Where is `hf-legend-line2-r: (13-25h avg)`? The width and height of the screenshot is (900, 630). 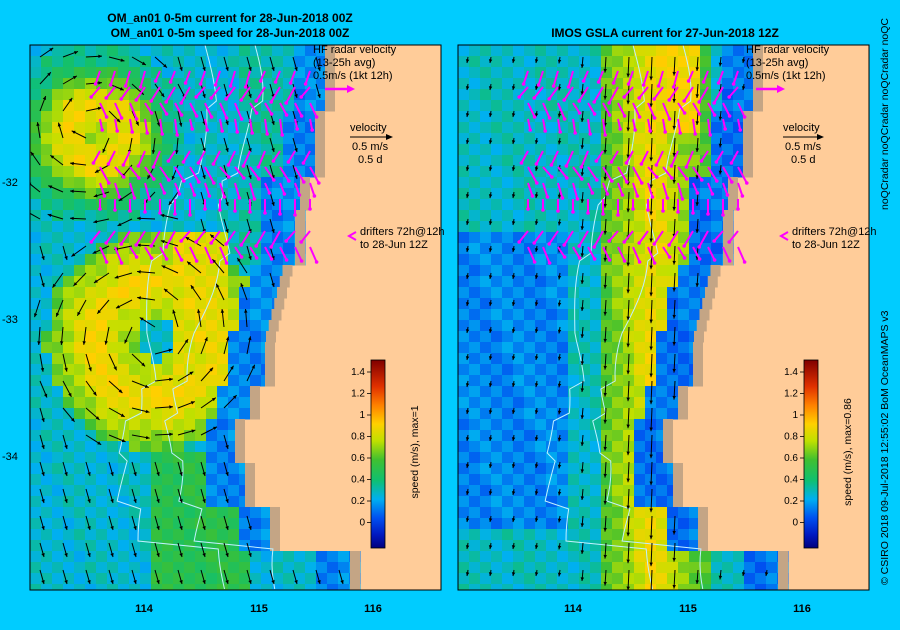
hf-legend-line2-r: (13-25h avg) is located at coordinates (777, 63).